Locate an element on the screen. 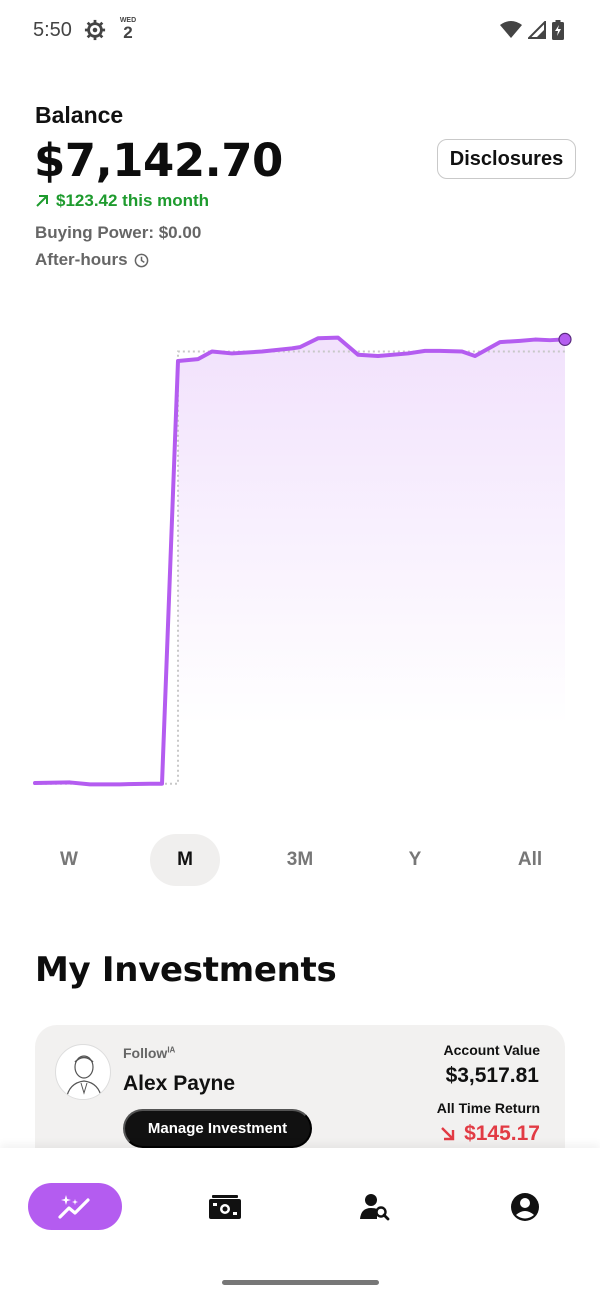 The height and width of the screenshot is (1300, 600). range-tab-all: All is located at coordinates (530, 860).